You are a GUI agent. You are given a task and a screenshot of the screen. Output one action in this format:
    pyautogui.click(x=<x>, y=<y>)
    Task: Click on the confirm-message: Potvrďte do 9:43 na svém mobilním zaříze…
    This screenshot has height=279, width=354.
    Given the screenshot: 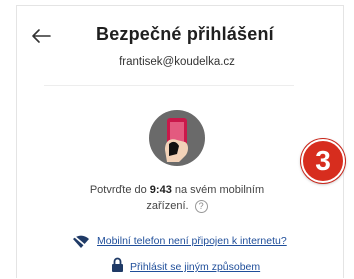 What is the action you would take?
    pyautogui.click(x=177, y=198)
    